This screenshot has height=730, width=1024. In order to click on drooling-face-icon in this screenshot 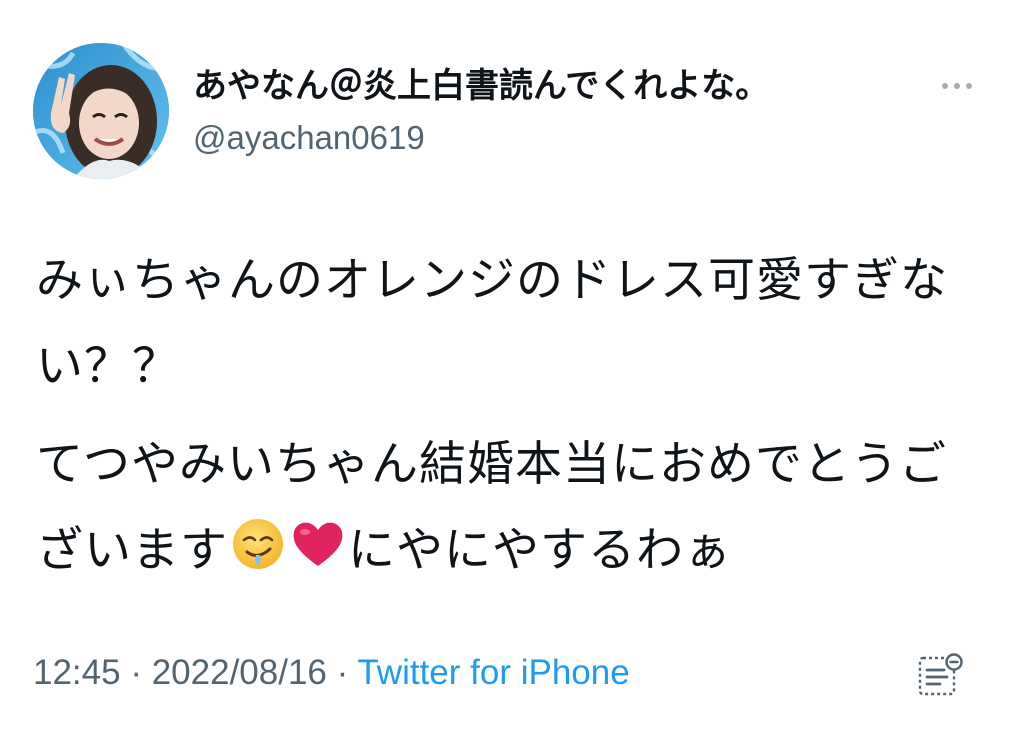, I will do `click(258, 544)`.